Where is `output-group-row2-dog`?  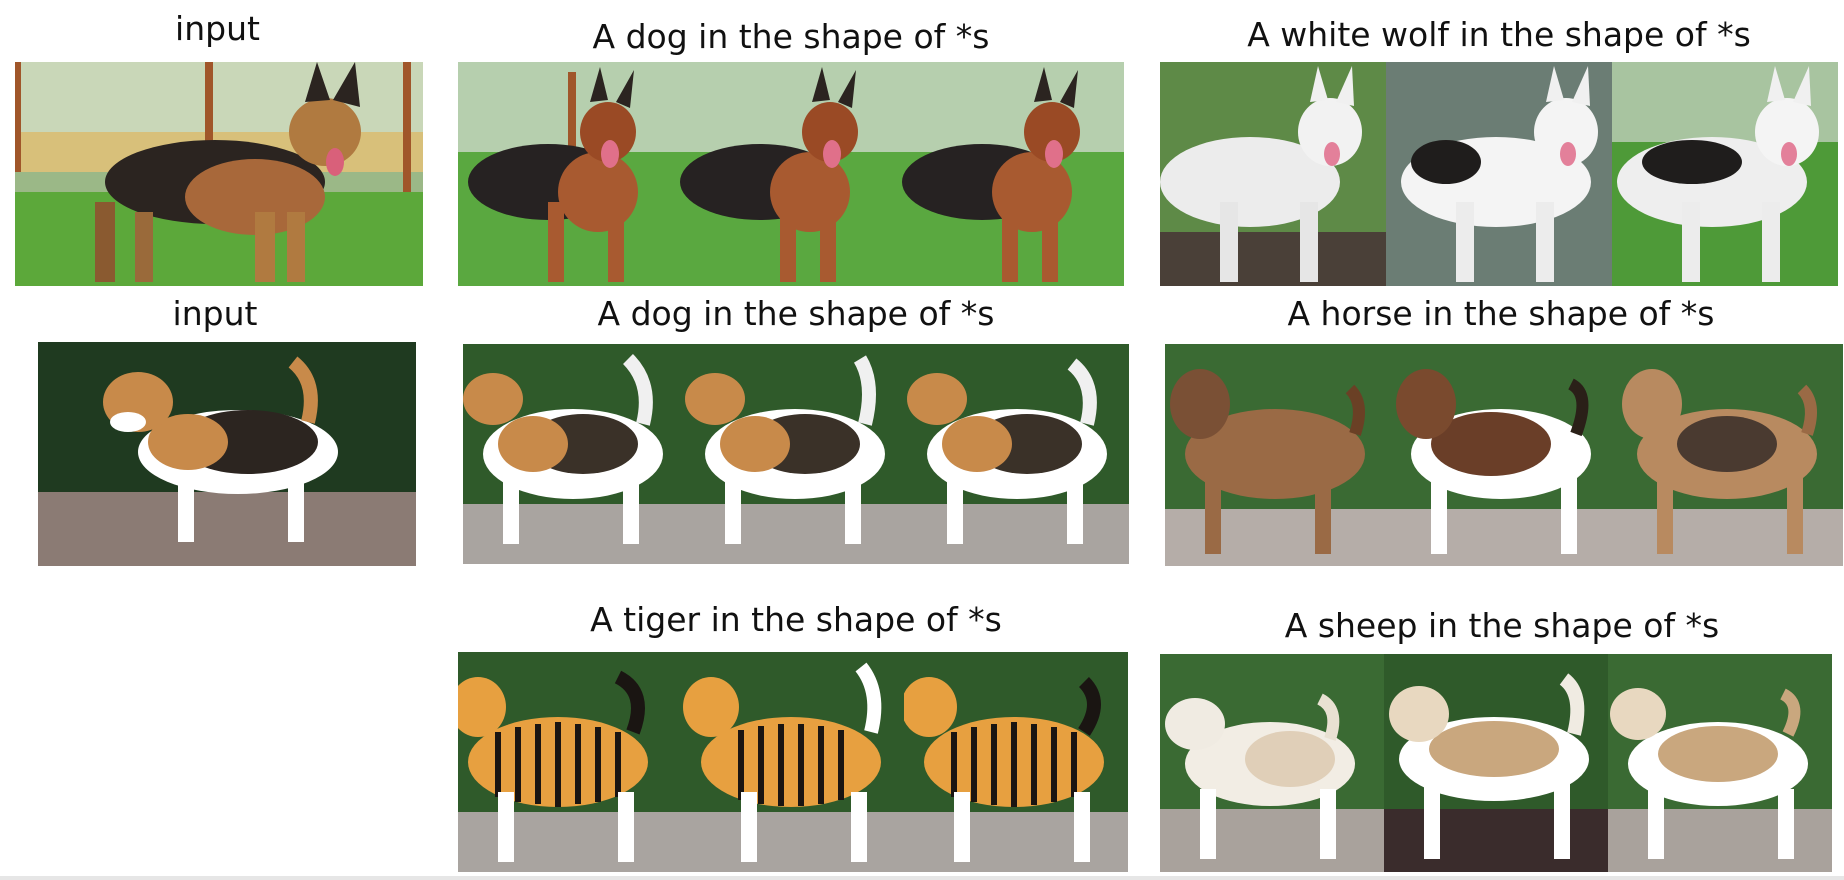
output-group-row2-dog is located at coordinates (796, 454).